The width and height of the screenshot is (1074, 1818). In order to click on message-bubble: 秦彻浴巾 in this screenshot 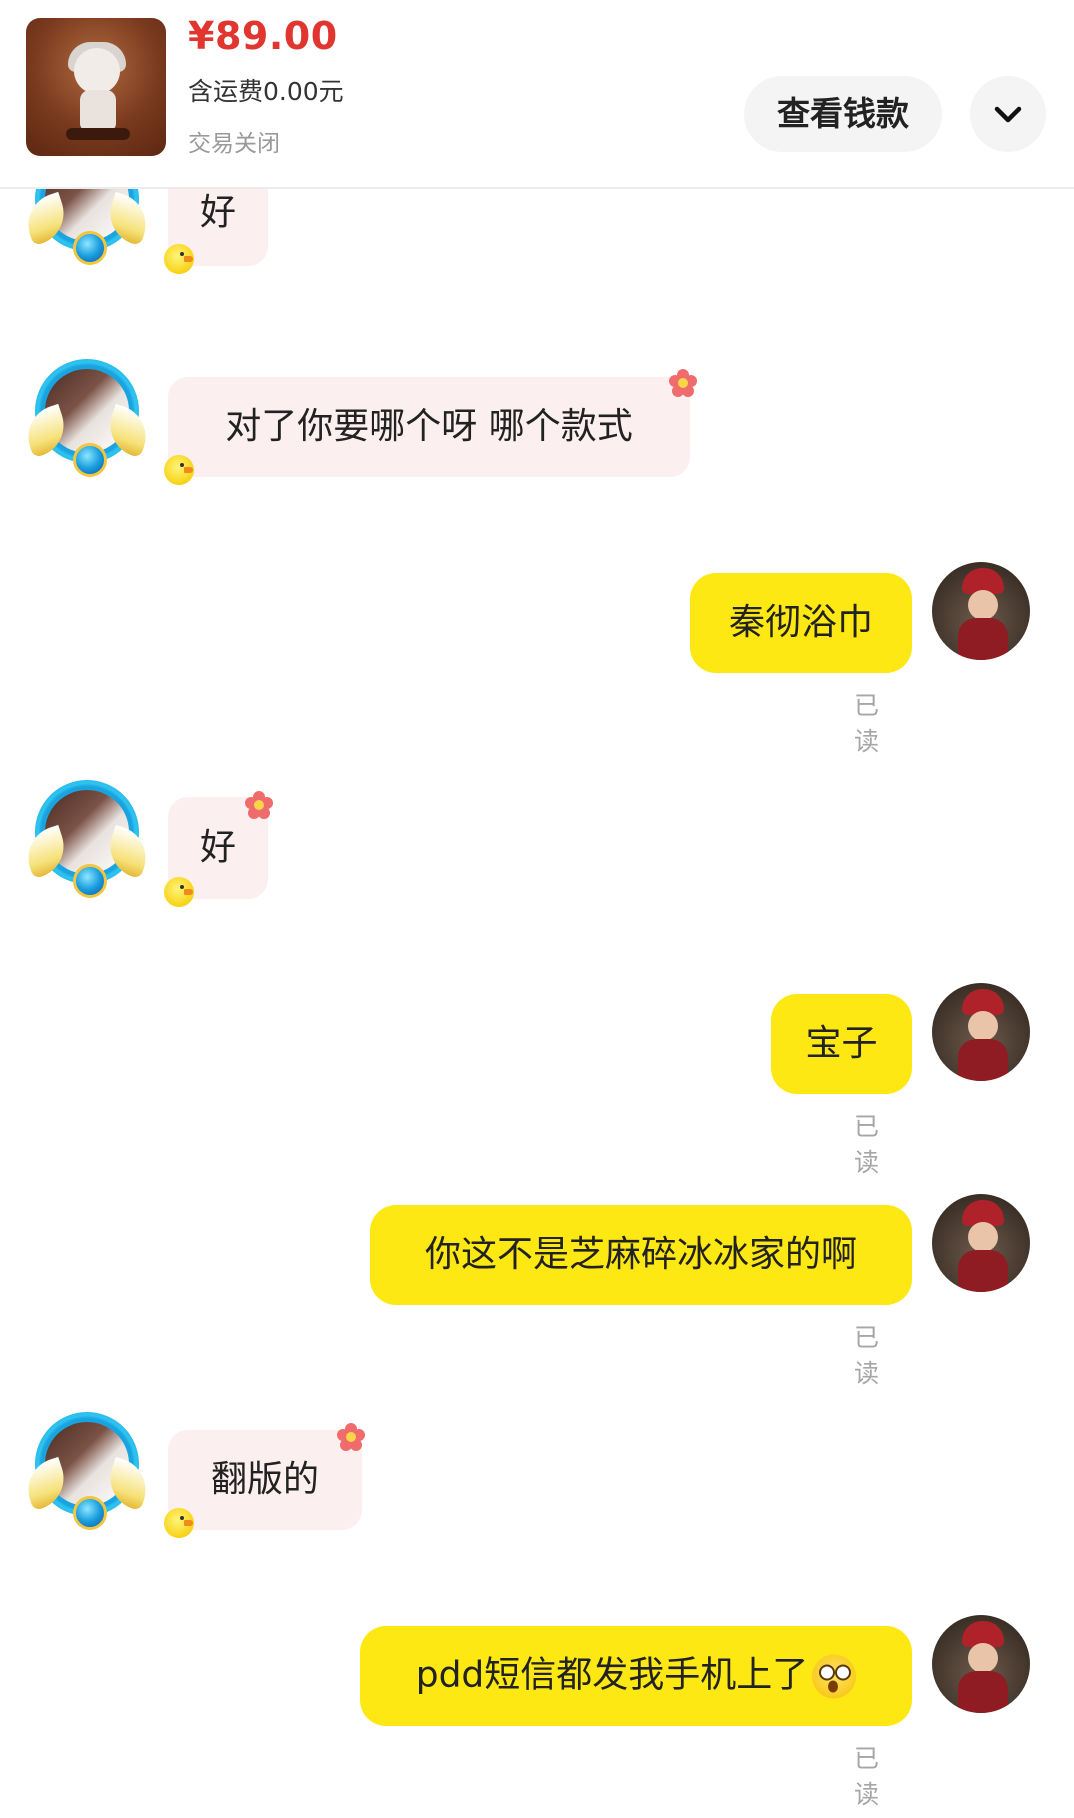, I will do `click(801, 623)`.